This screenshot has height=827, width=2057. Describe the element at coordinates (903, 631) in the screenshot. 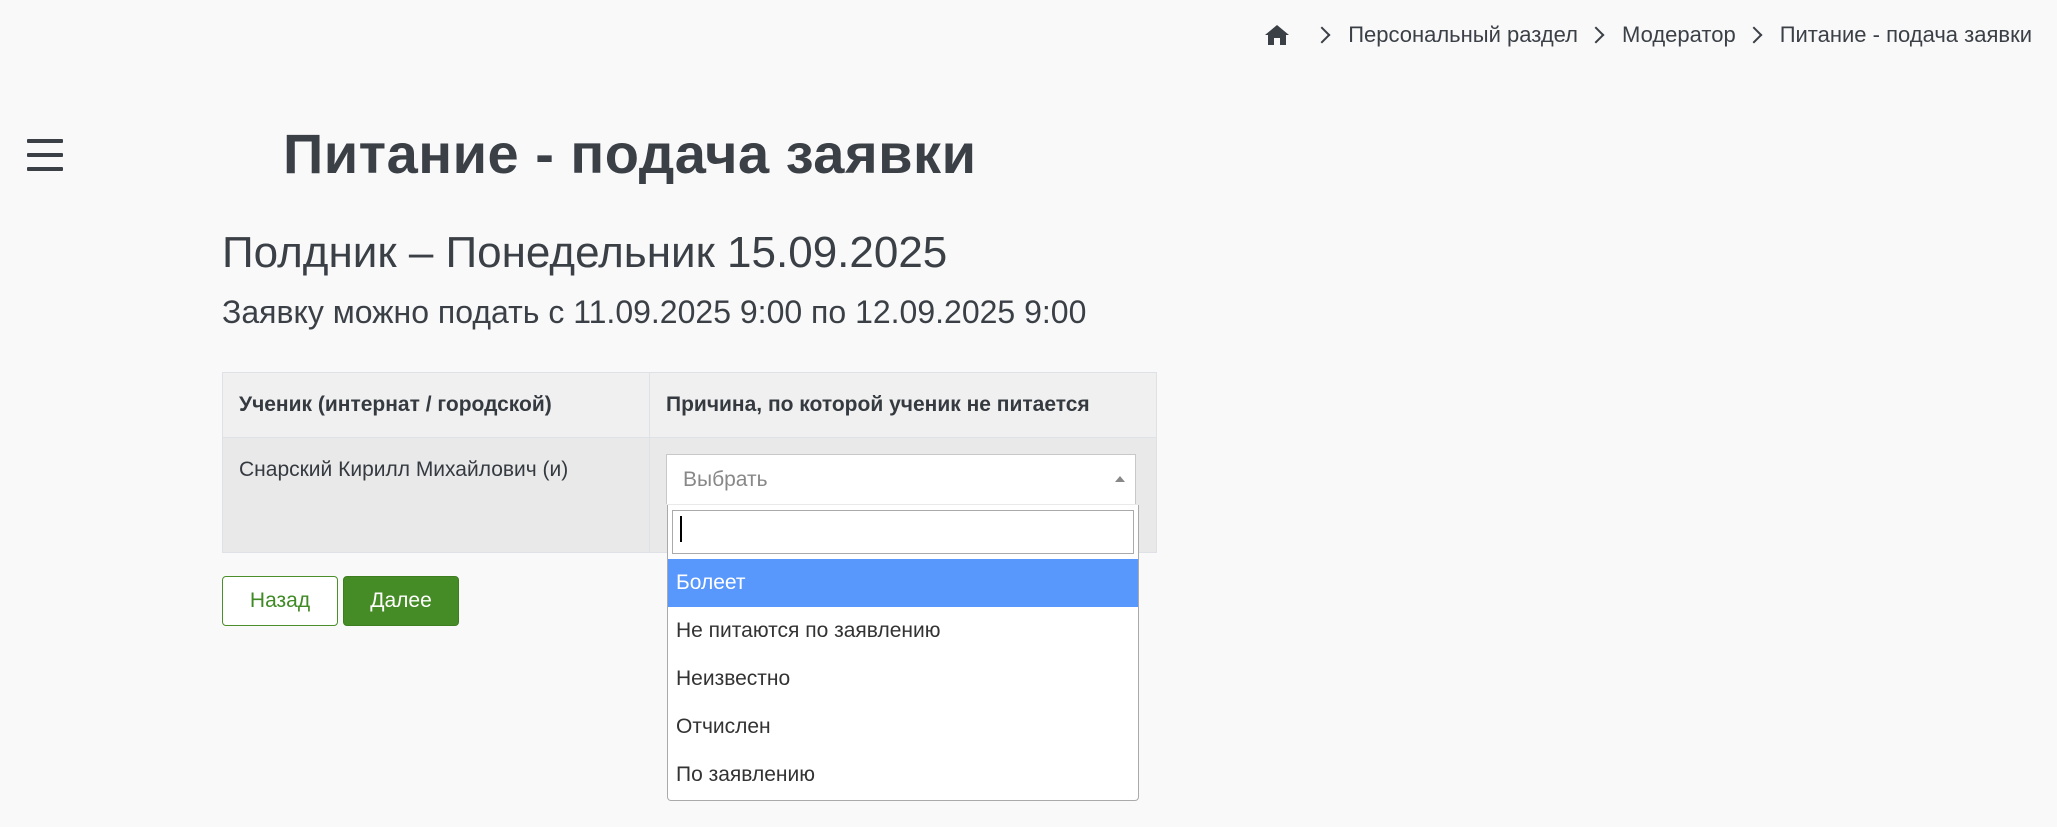

I see `dropdown-option-not-eating-by-application: Не питаются по заявлению` at that location.